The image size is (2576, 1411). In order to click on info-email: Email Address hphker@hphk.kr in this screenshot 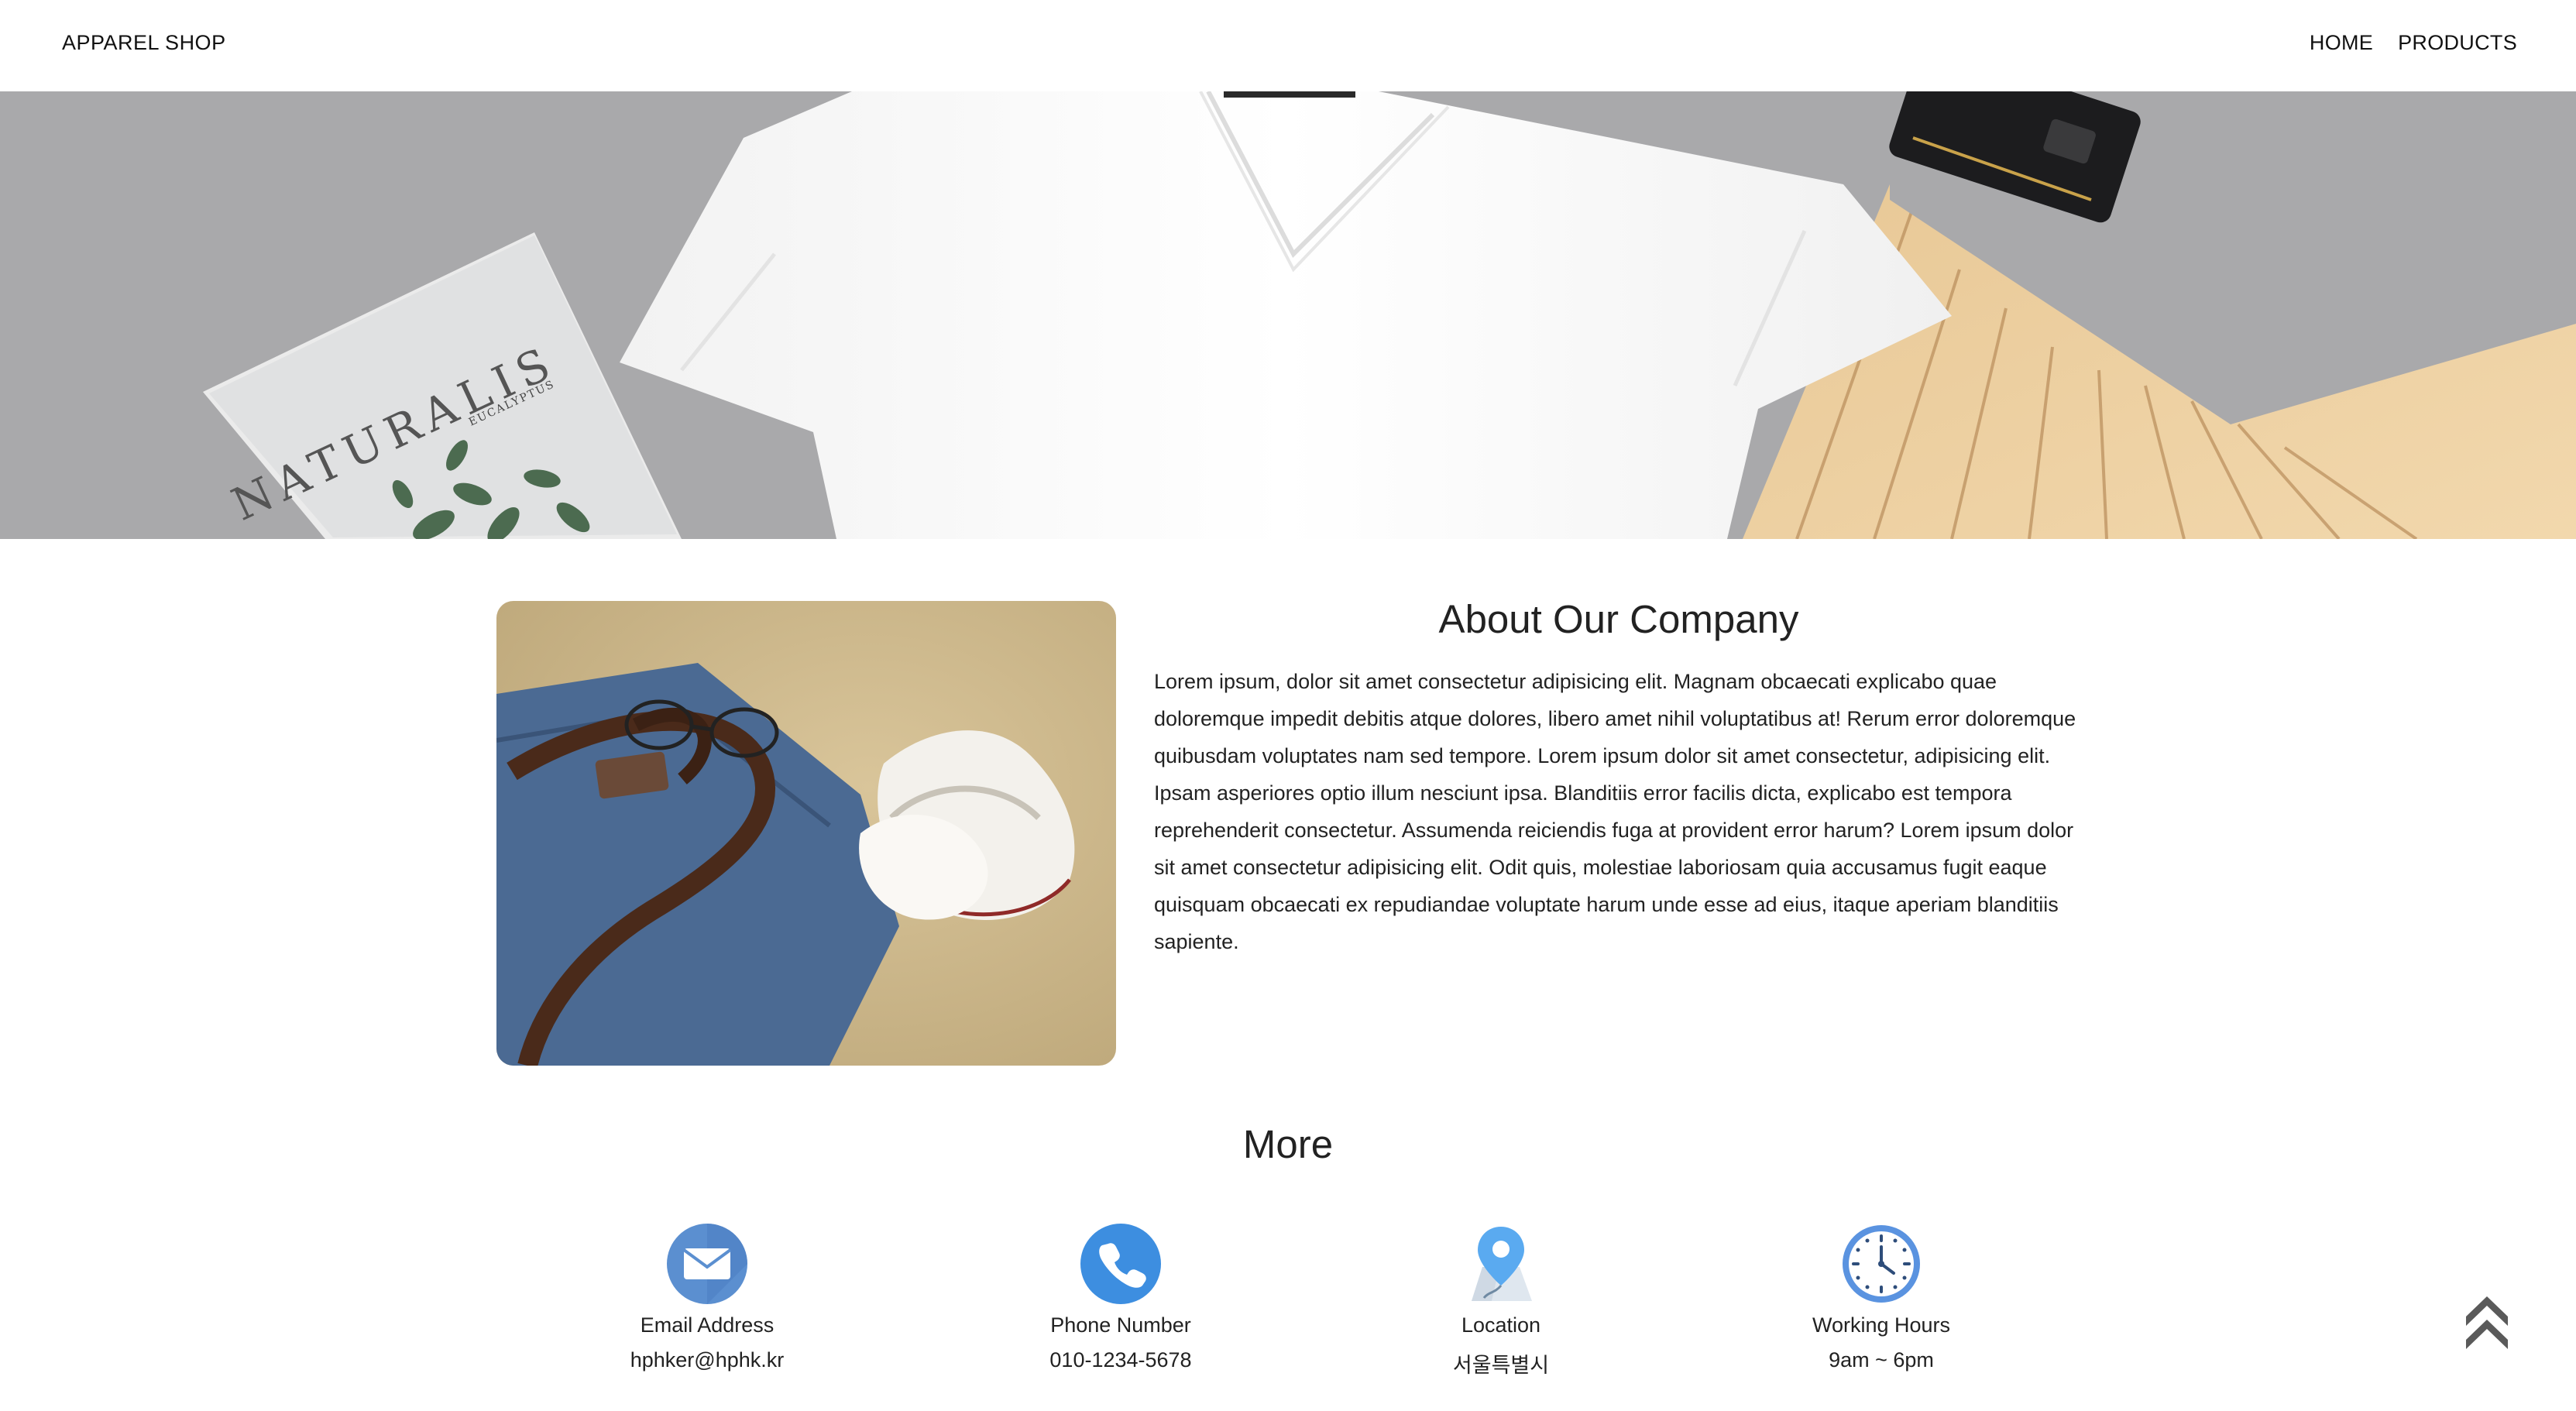, I will do `click(707, 1298)`.